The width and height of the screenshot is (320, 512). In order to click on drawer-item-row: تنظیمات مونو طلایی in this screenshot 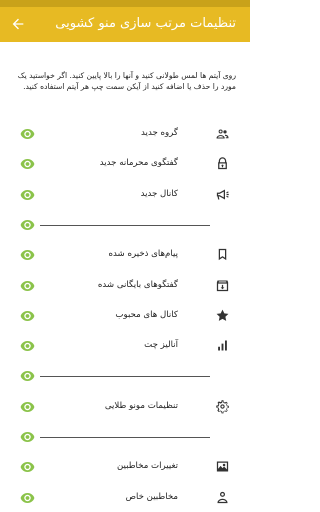, I will do `click(125, 408)`.